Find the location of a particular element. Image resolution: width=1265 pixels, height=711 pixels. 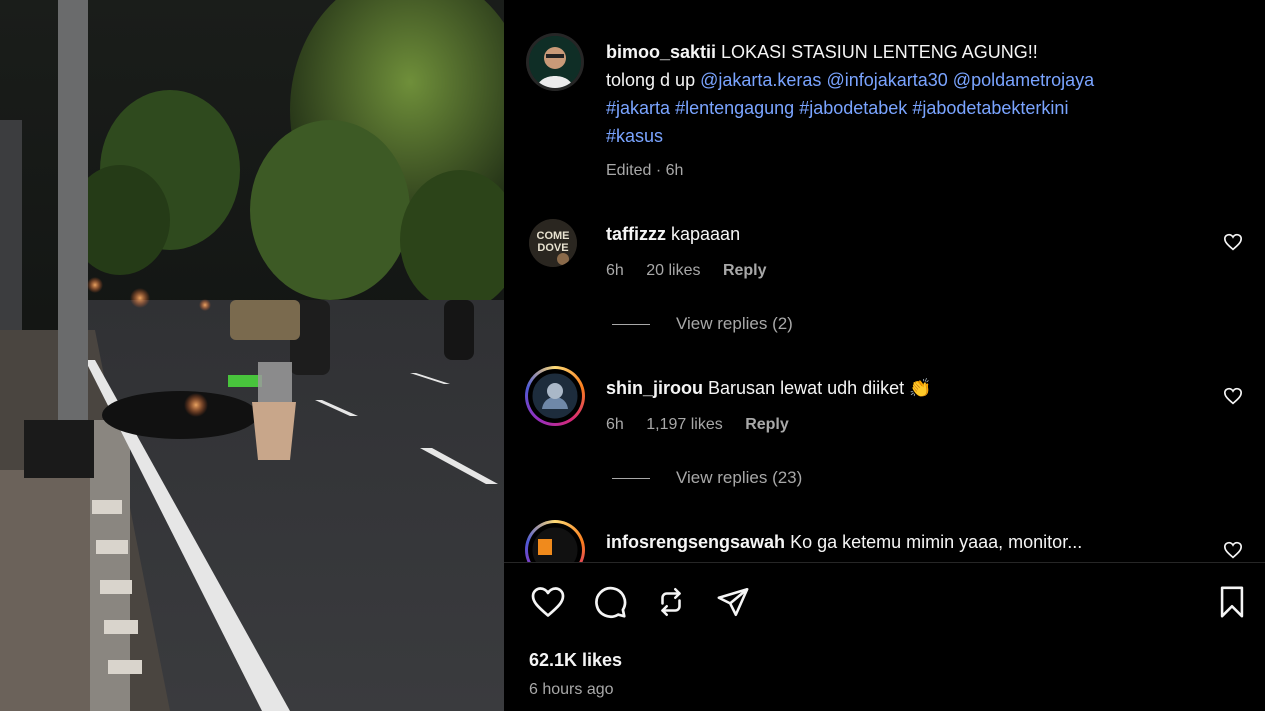

svg-text: COME is located at coordinates (553, 236).